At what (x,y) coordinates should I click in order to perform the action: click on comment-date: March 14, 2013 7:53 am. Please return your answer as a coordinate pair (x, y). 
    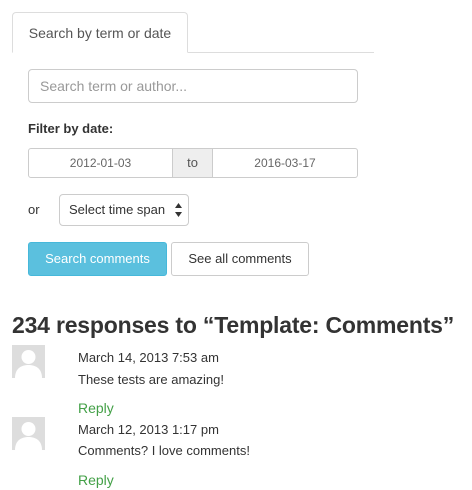
    Looking at the image, I should click on (148, 357).